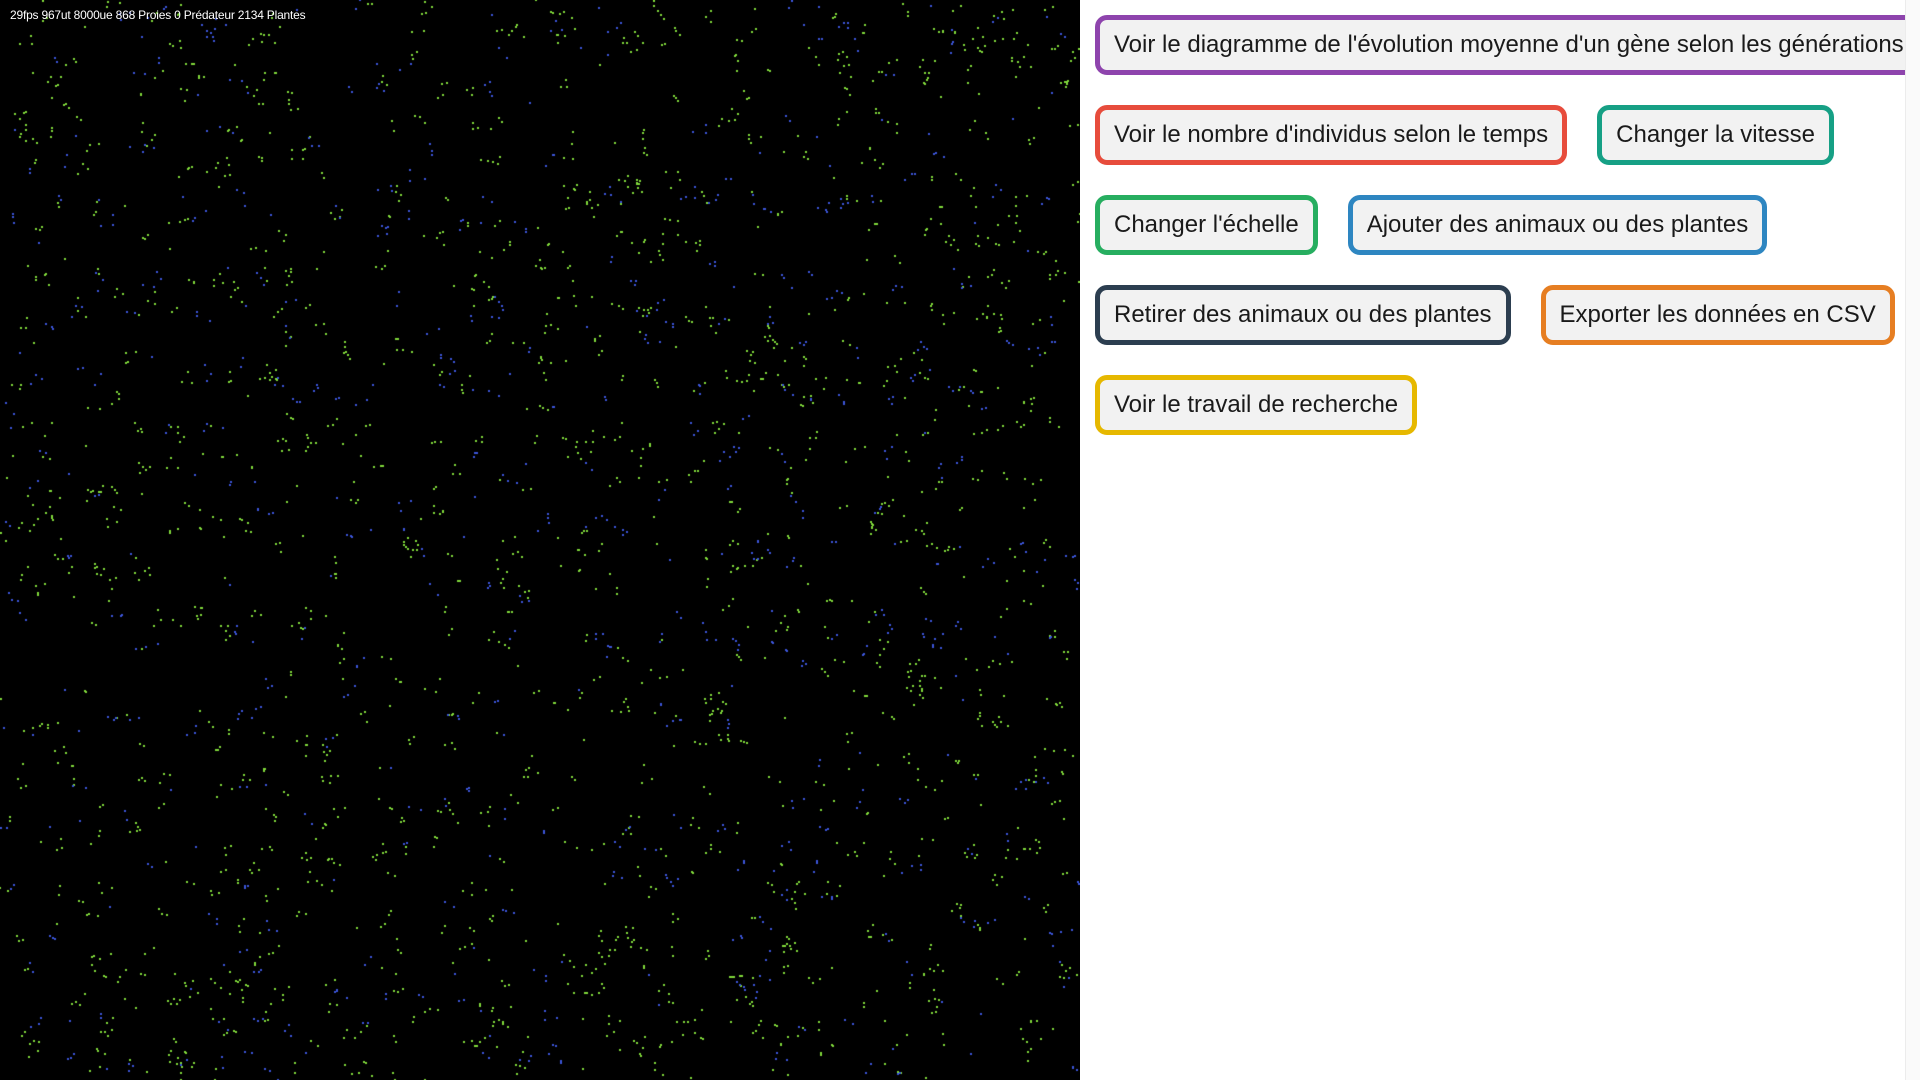 Image resolution: width=1920 pixels, height=1080 pixels. I want to click on remove-entities-button: Retirer des animaux ou des plantes, so click(1303, 315).